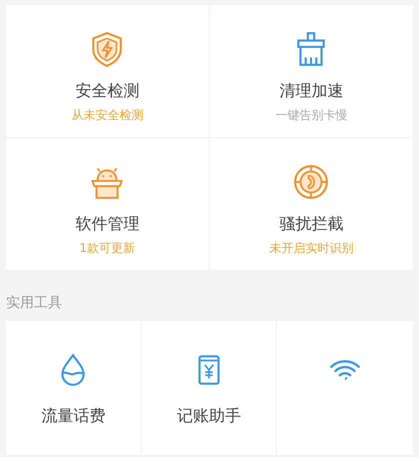 This screenshot has height=457, width=419. I want to click on tile-status: 一键告别卡慢, so click(311, 115).